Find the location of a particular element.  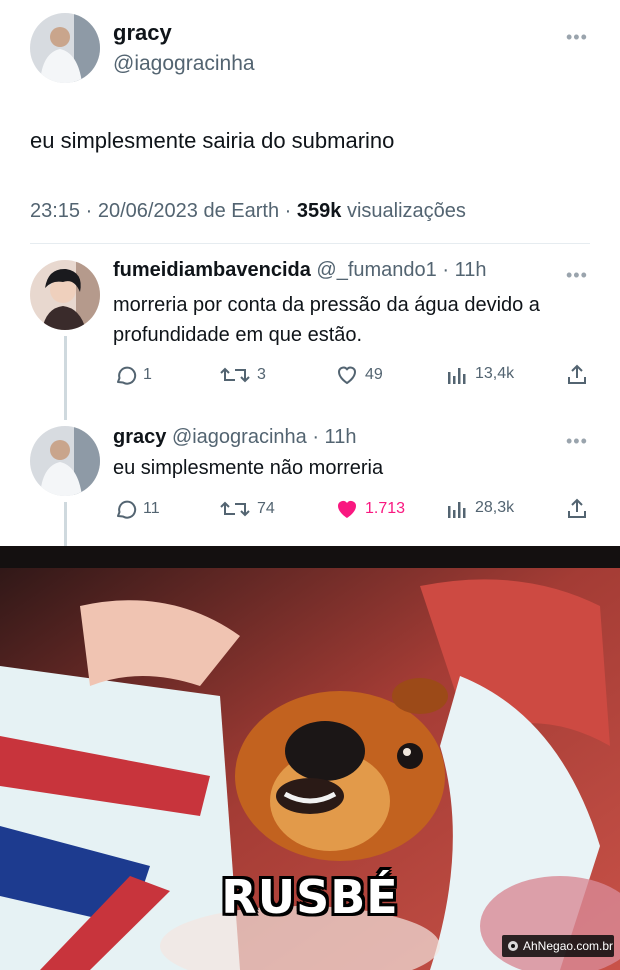

views-button: 28,3k is located at coordinates (480, 508).